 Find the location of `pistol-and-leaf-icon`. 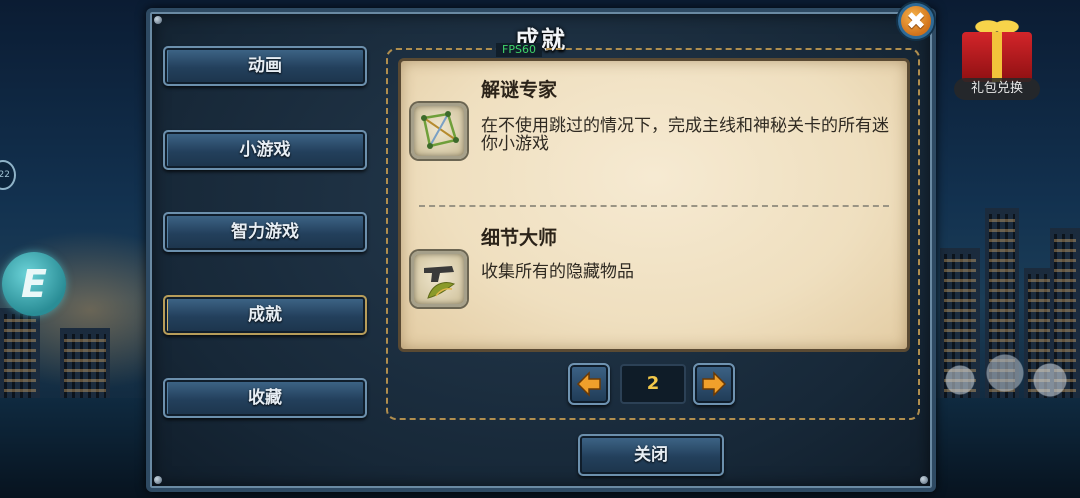

pistol-and-leaf-icon is located at coordinates (439, 279).